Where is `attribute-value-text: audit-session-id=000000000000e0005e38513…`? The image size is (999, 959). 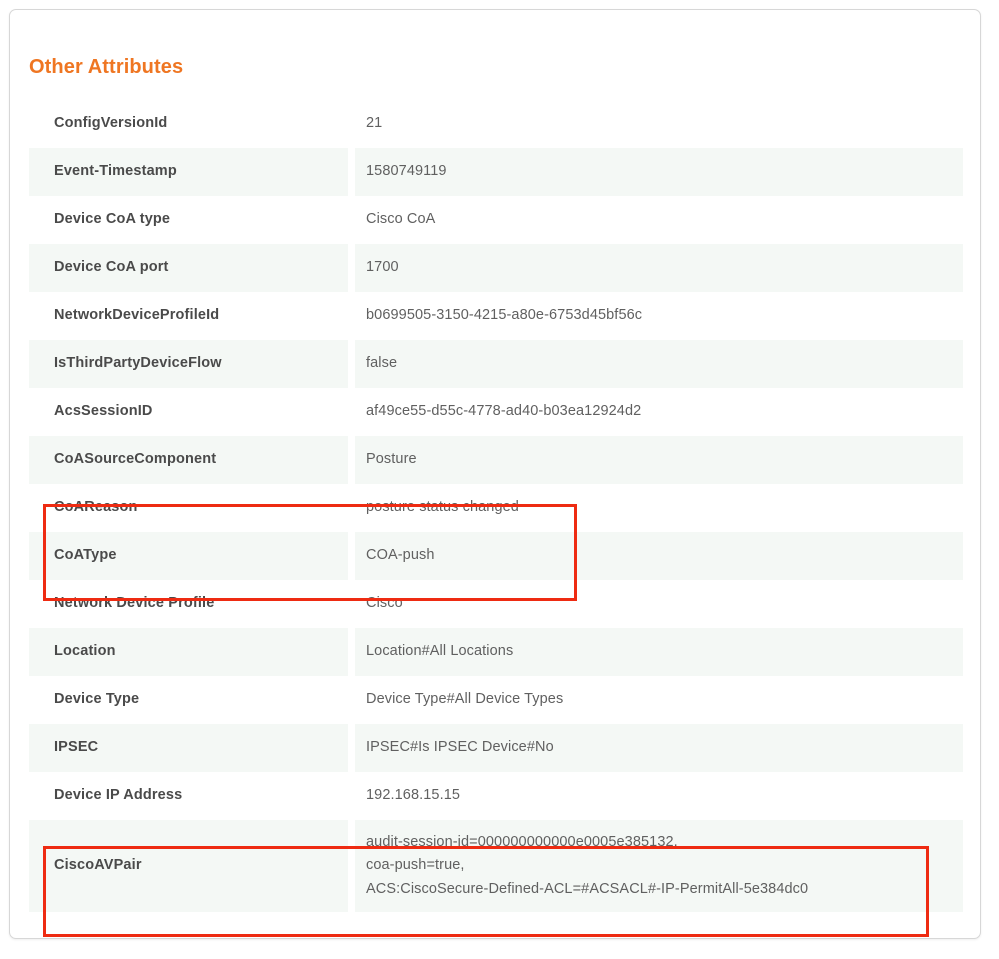 attribute-value-text: audit-session-id=000000000000e0005e38513… is located at coordinates (587, 865).